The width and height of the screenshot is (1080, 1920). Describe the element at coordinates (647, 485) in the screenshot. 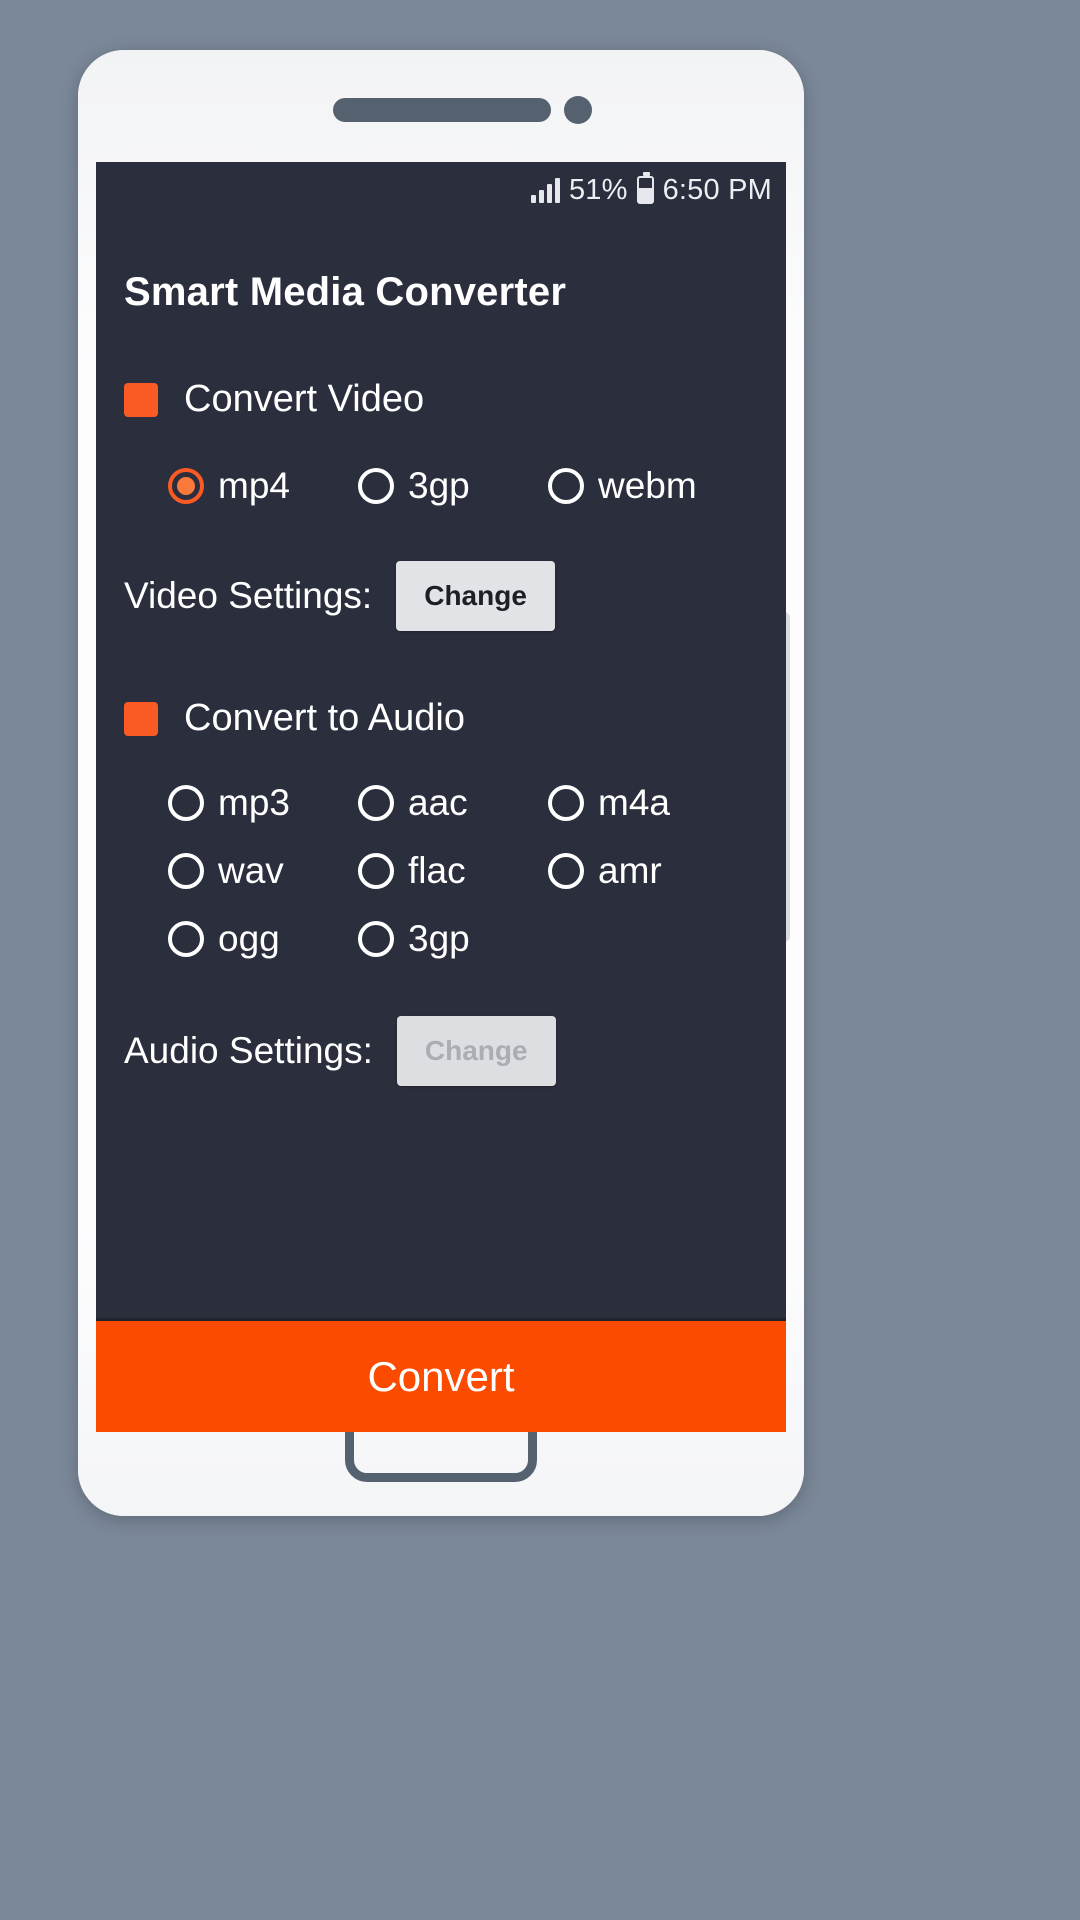

I see `video-format-label: webm` at that location.